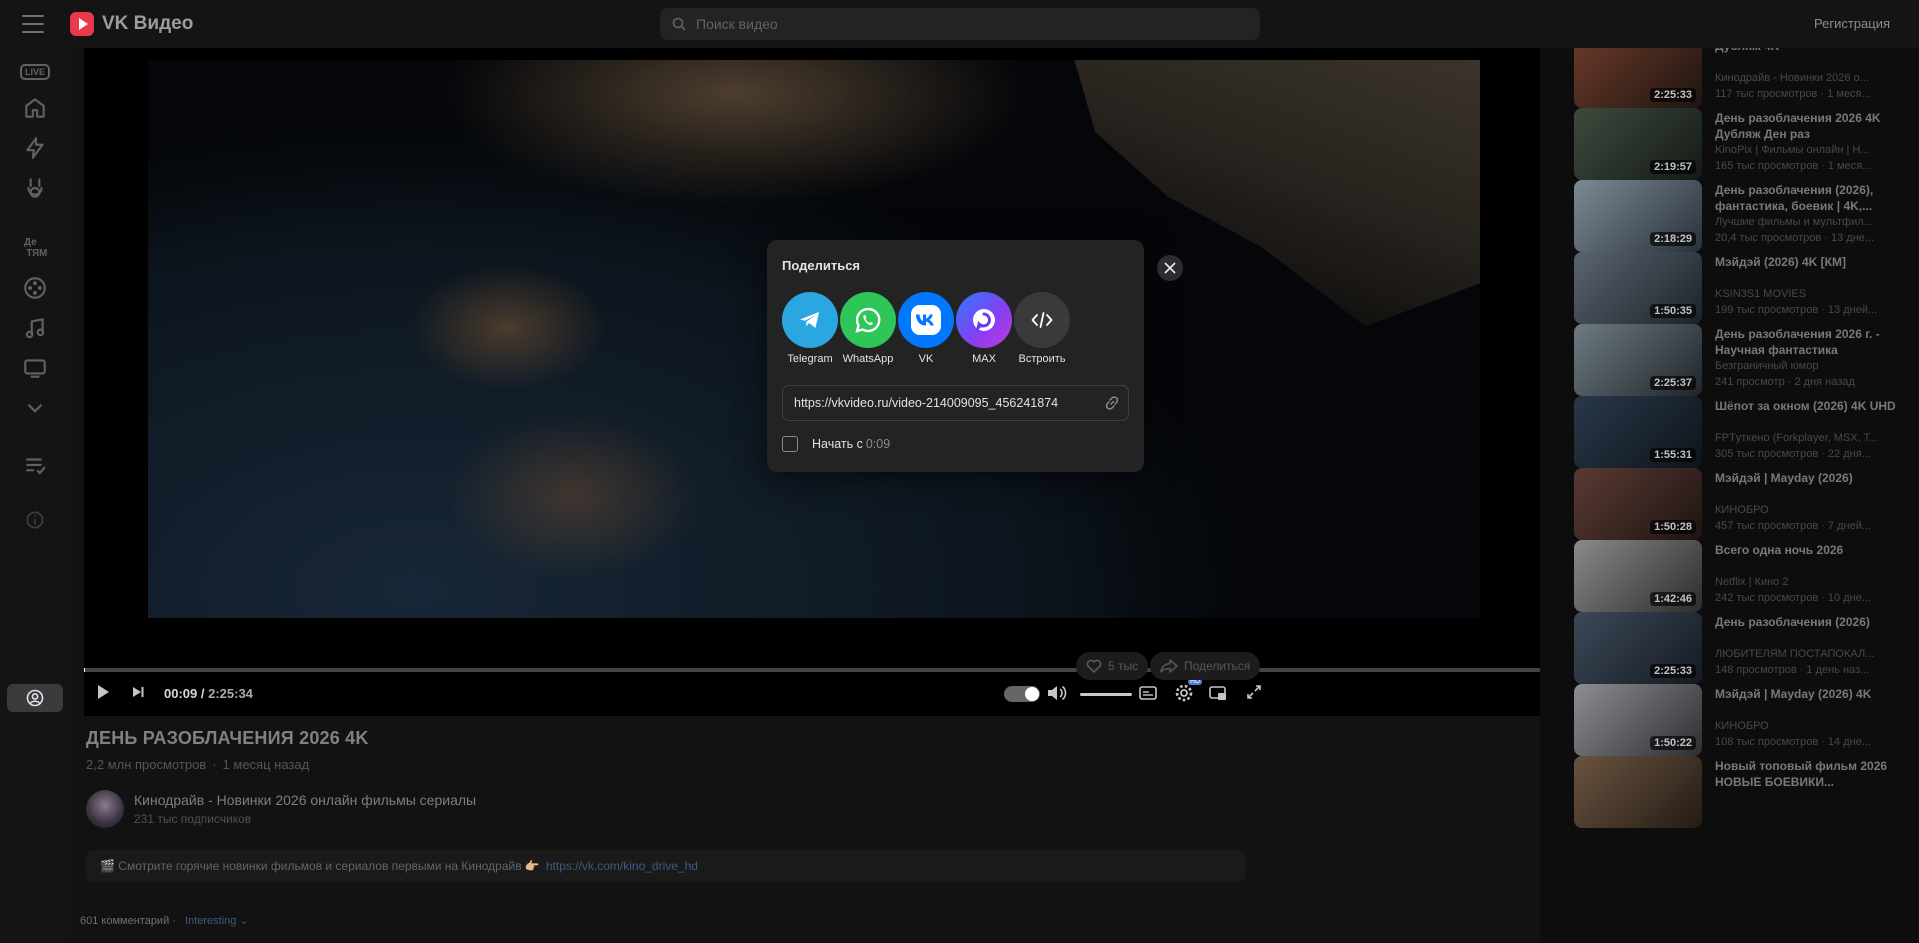 This screenshot has width=1919, height=943. What do you see at coordinates (868, 328) in the screenshot?
I see `share-whatsapp-button: WhatsApp` at bounding box center [868, 328].